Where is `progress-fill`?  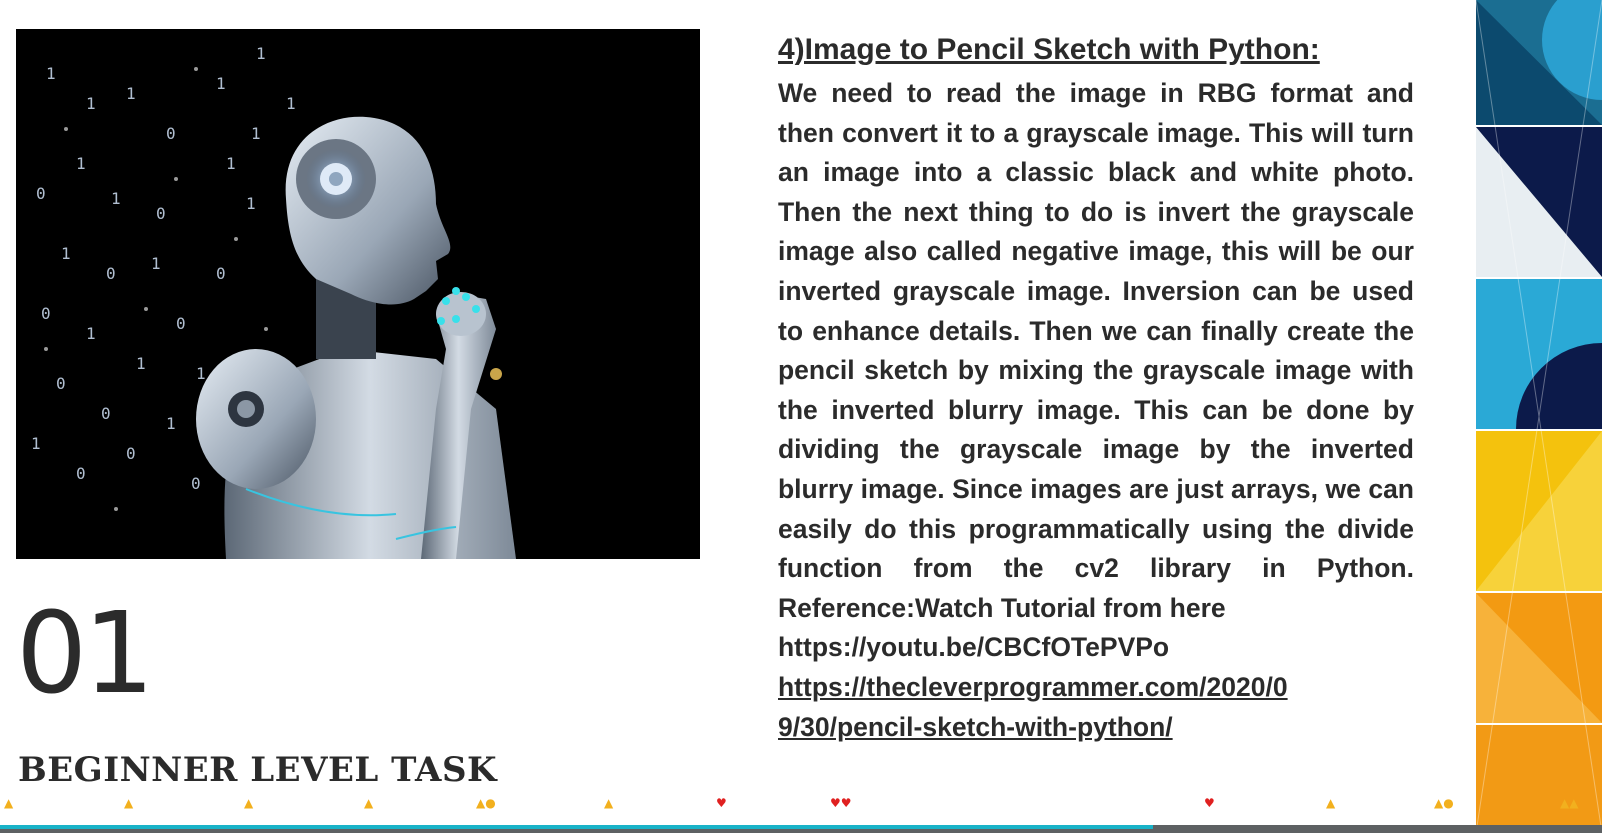
progress-fill is located at coordinates (577, 827).